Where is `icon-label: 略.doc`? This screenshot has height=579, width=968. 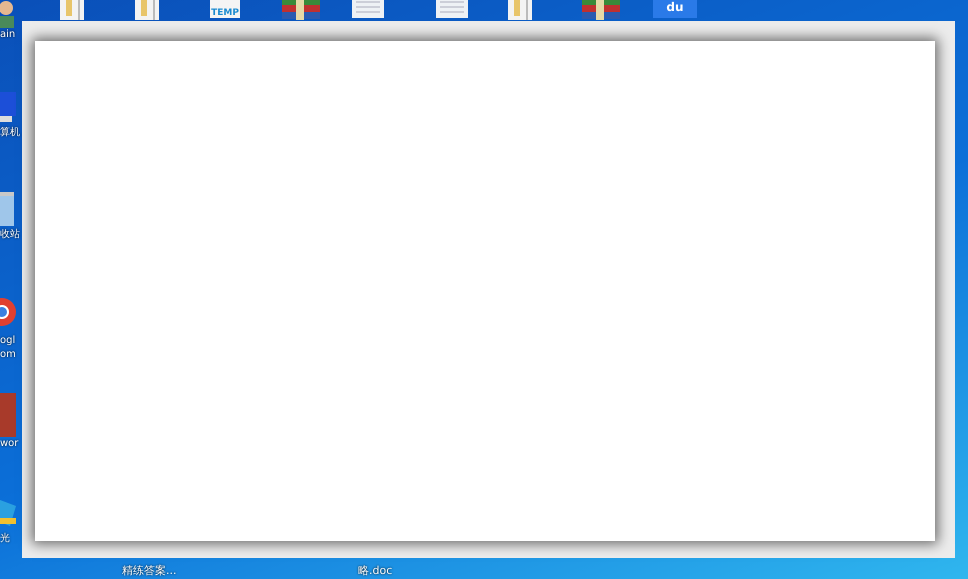 icon-label: 略.doc is located at coordinates (375, 571).